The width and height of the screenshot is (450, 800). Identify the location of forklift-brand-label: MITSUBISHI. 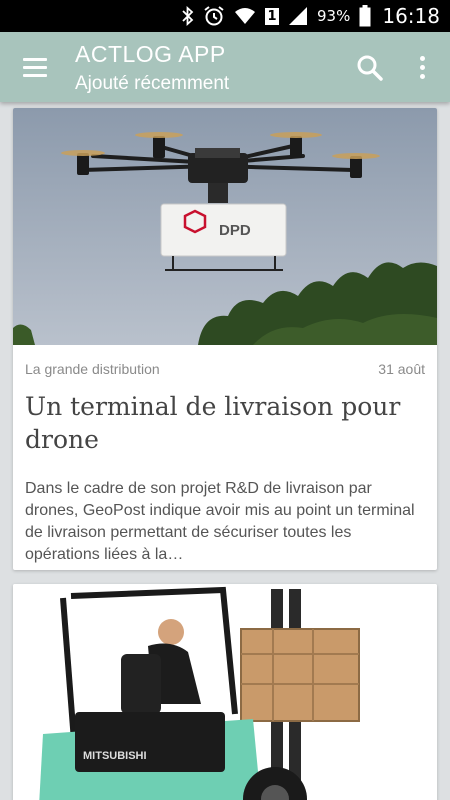
(115, 756).